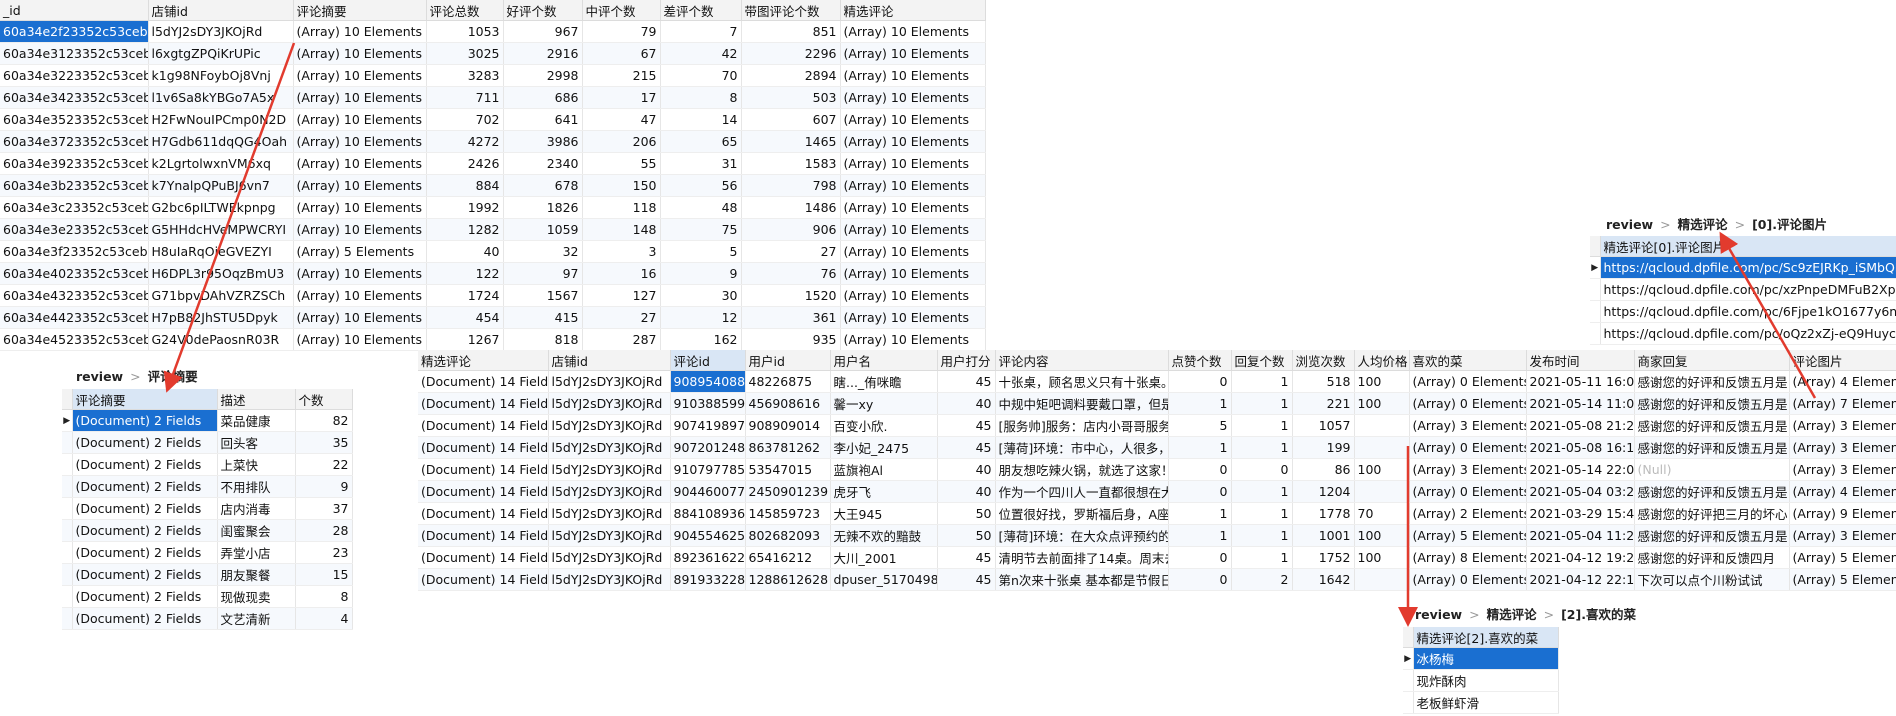 This screenshot has width=1896, height=716. What do you see at coordinates (621, 163) in the screenshot?
I see `table-cell: 55` at bounding box center [621, 163].